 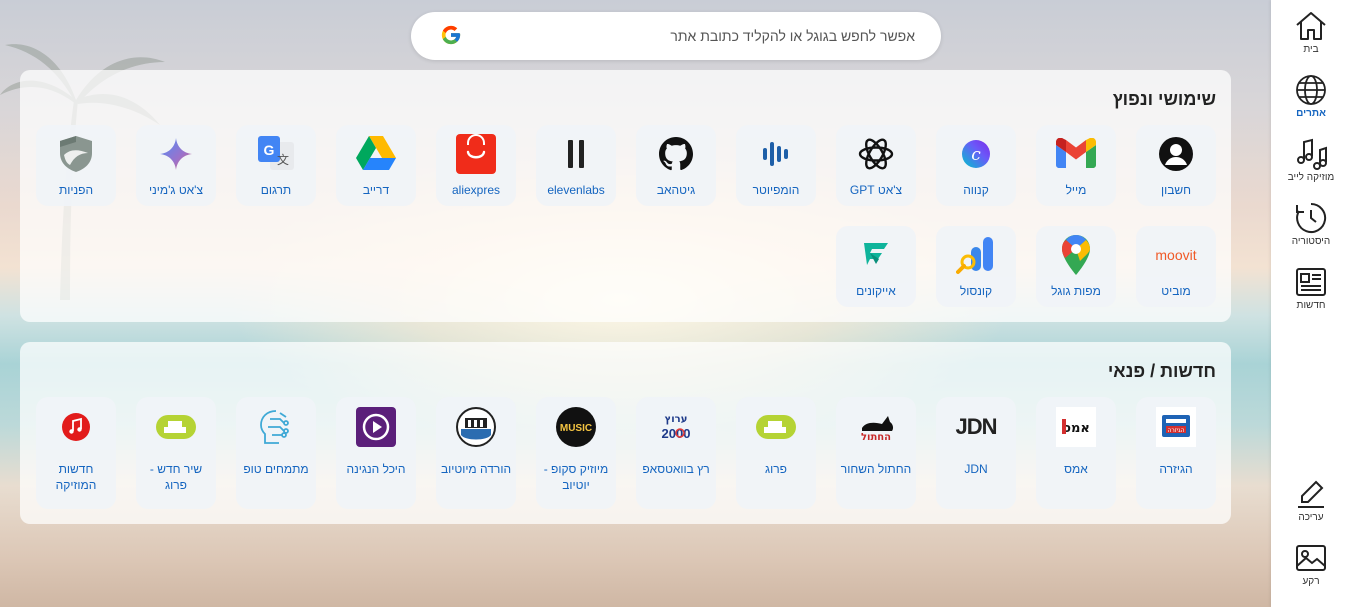 What do you see at coordinates (1076, 453) in the screenshot?
I see `tile-ems: אמס אמס` at bounding box center [1076, 453].